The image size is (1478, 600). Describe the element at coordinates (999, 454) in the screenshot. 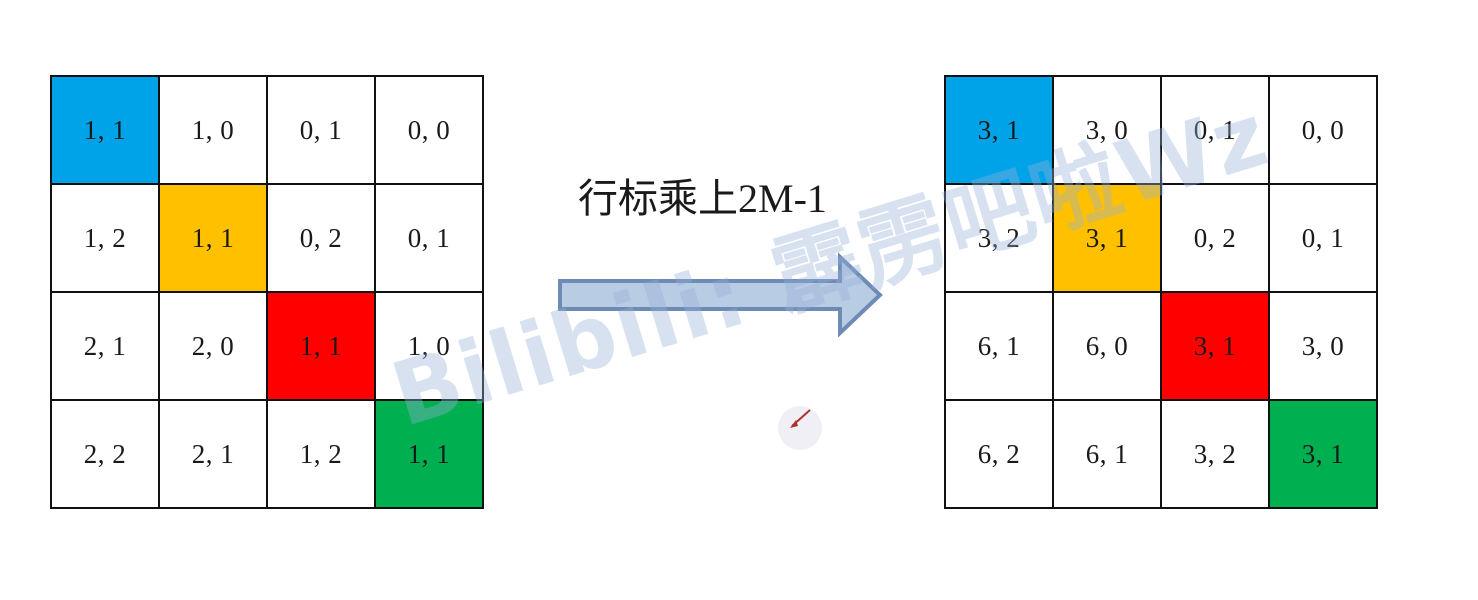

I see `matrix-cell: 6, 2` at that location.